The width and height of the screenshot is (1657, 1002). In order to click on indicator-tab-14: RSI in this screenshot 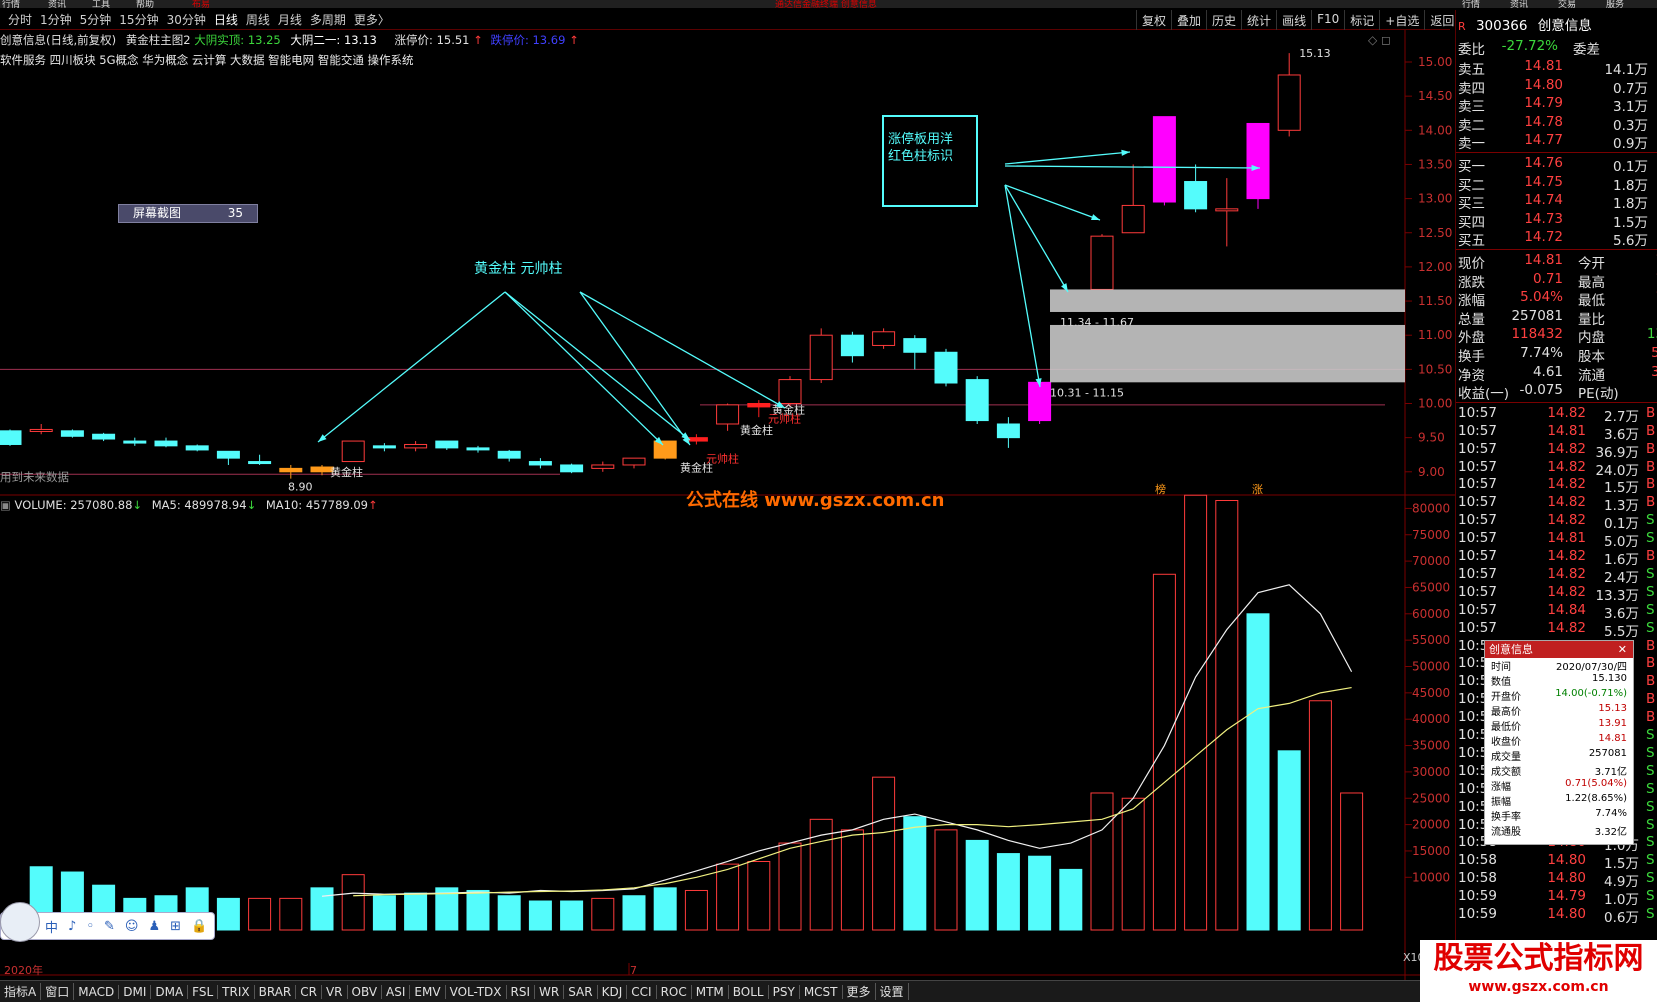, I will do `click(521, 991)`.